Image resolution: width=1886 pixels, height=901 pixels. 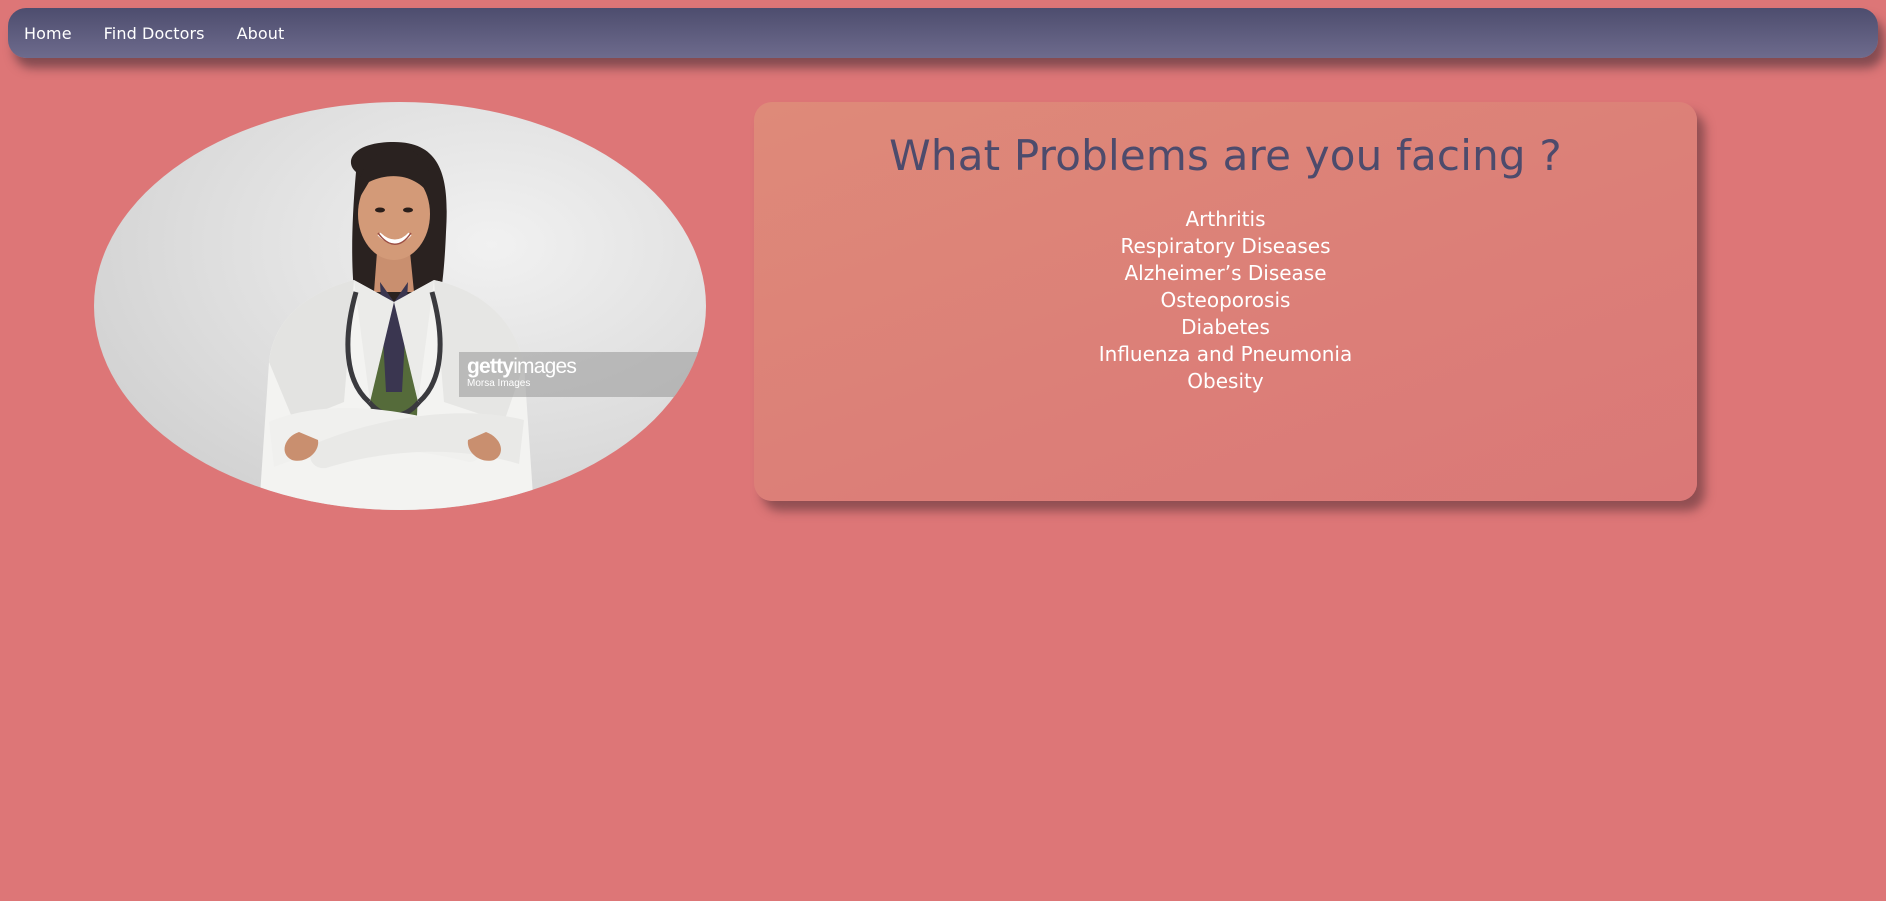 I want to click on getty-images-logo: gettyimages, so click(x=522, y=366).